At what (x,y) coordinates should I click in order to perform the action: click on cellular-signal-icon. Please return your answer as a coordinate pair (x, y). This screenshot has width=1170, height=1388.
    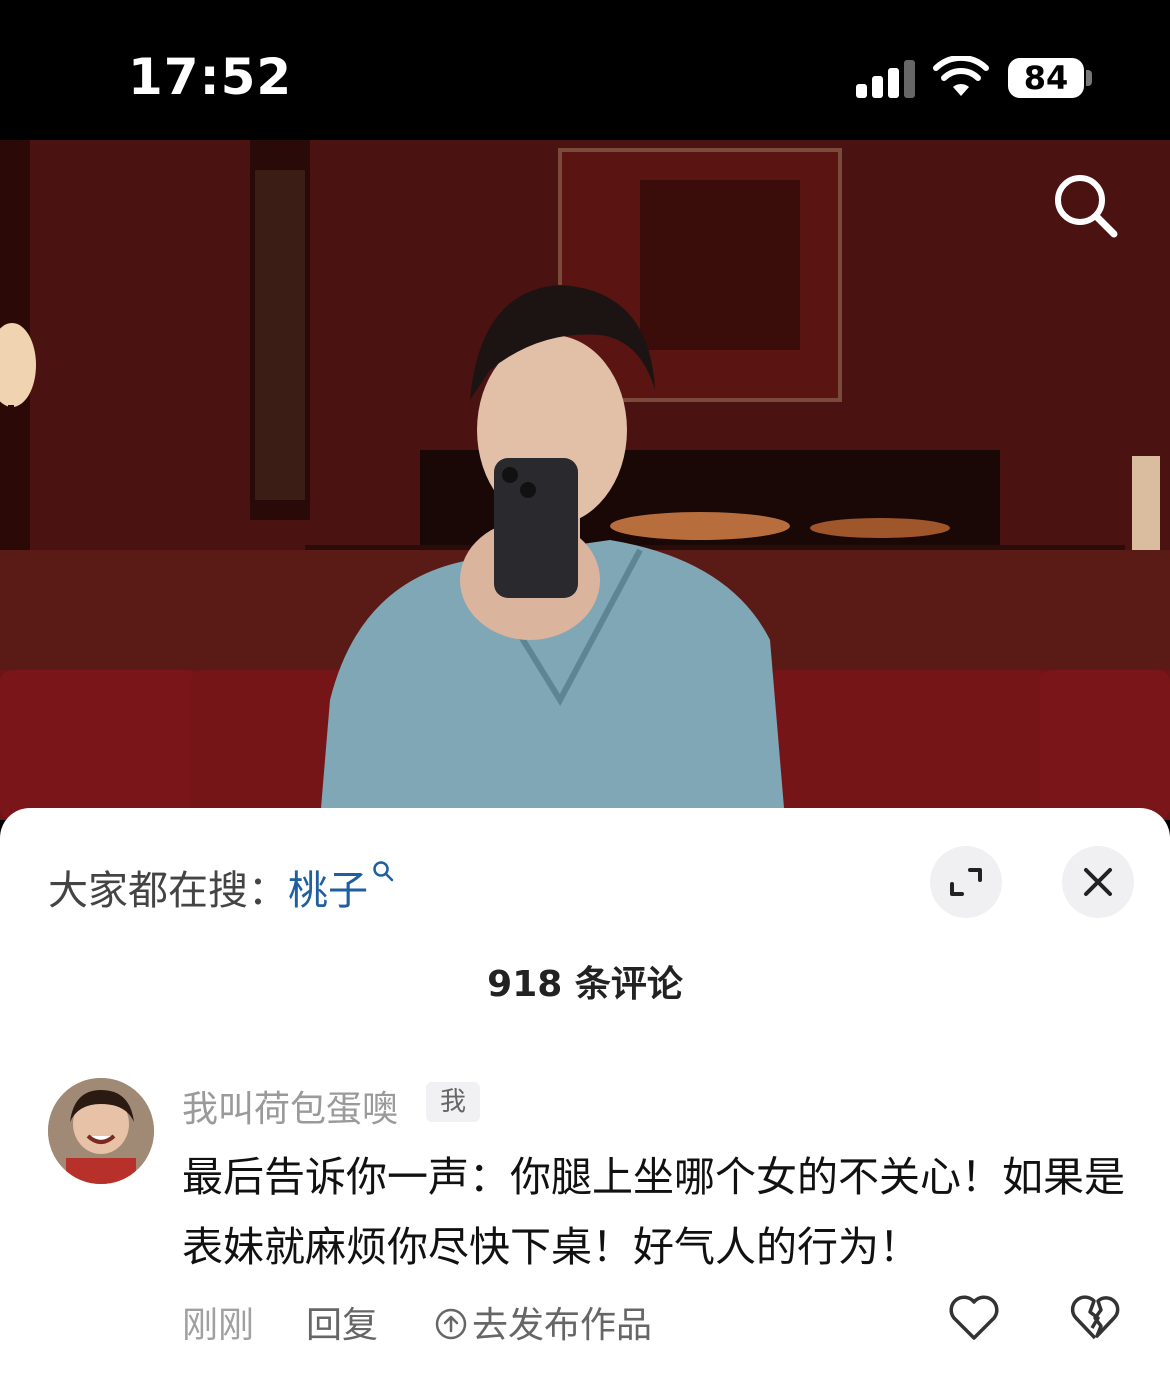
    Looking at the image, I should click on (886, 78).